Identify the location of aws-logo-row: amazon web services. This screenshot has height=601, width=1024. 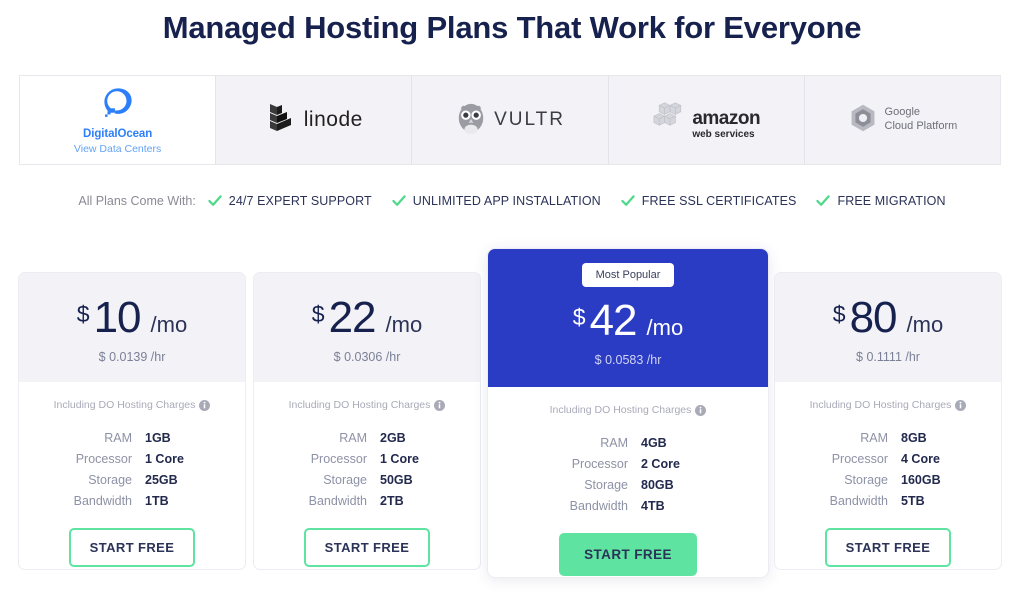
(706, 120).